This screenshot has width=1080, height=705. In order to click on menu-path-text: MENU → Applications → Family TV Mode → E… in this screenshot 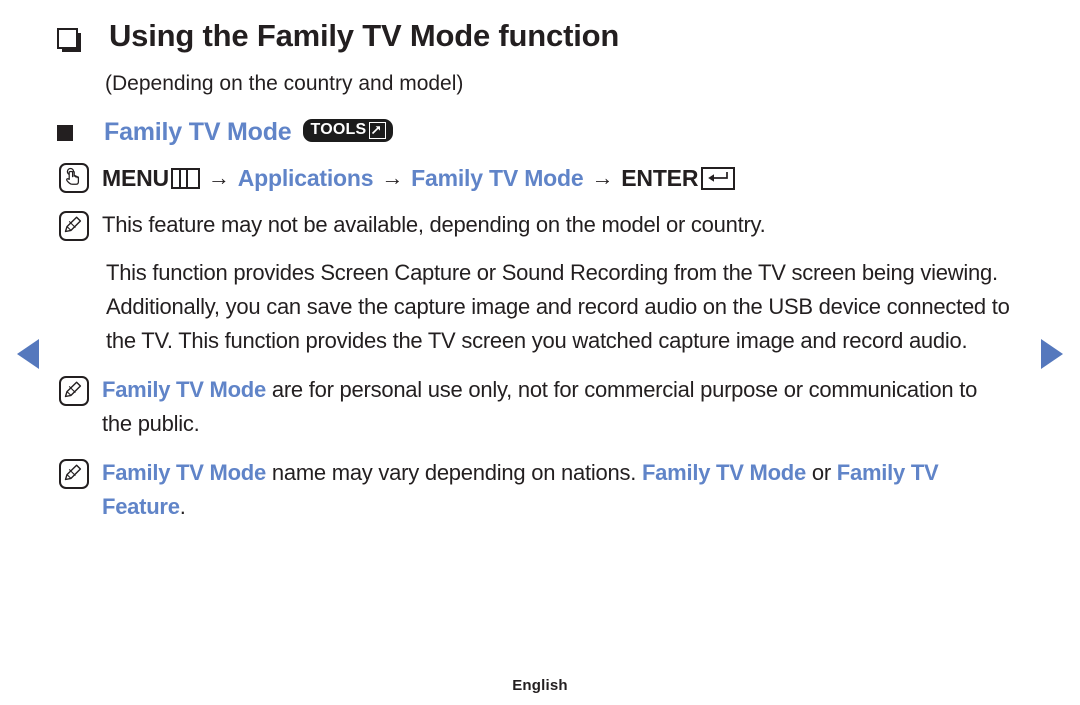, I will do `click(419, 178)`.